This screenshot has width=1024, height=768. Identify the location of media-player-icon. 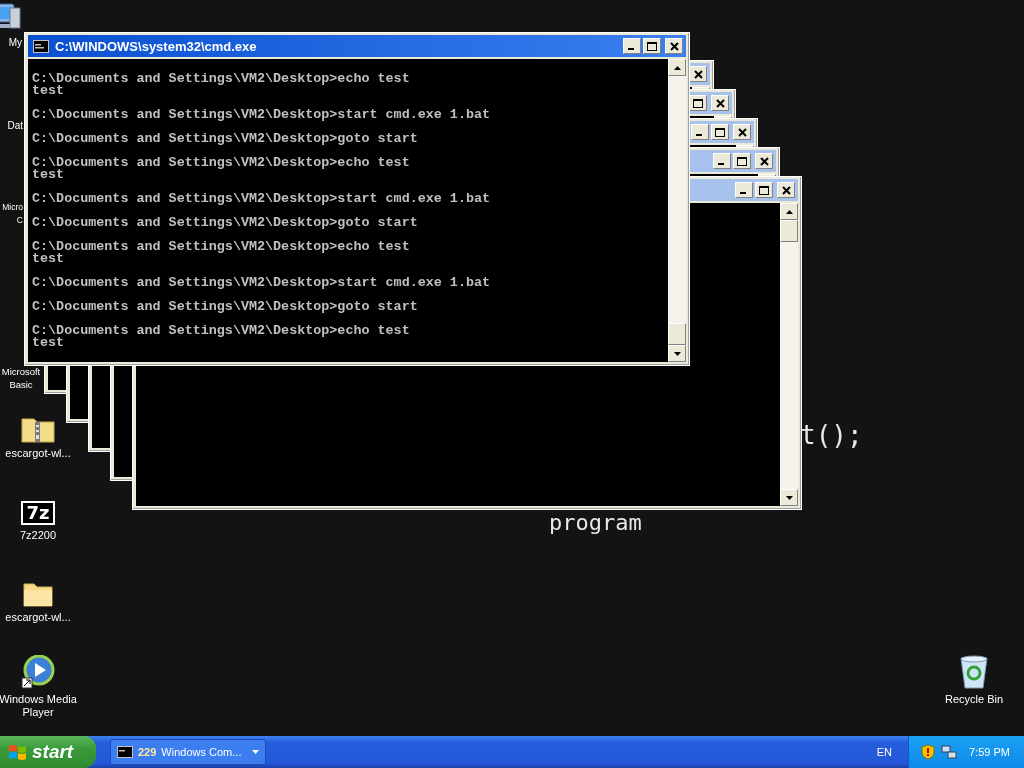
(38, 672).